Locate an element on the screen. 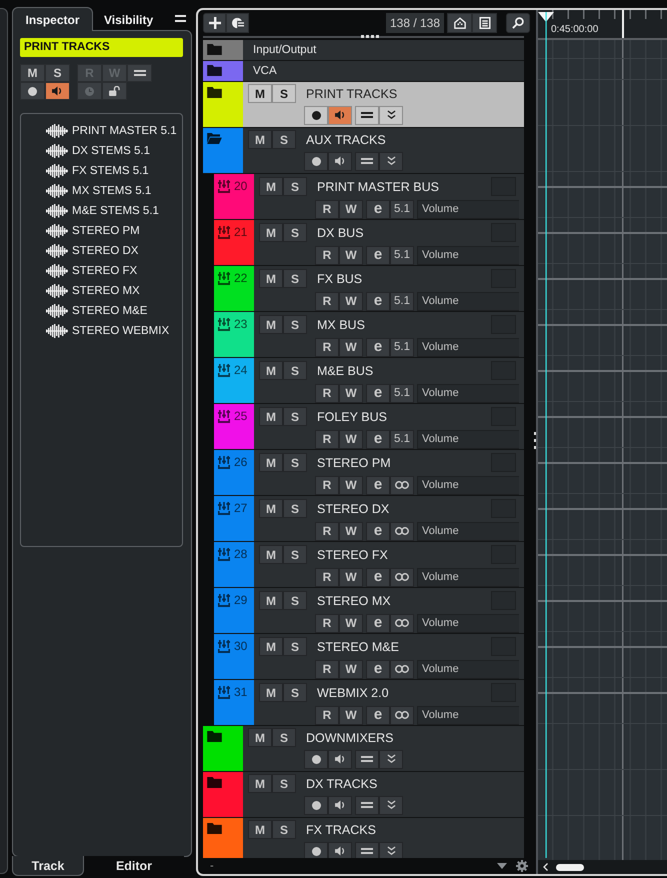  track-row: 26 M S STEREO PM R W e Volume is located at coordinates (369, 473).